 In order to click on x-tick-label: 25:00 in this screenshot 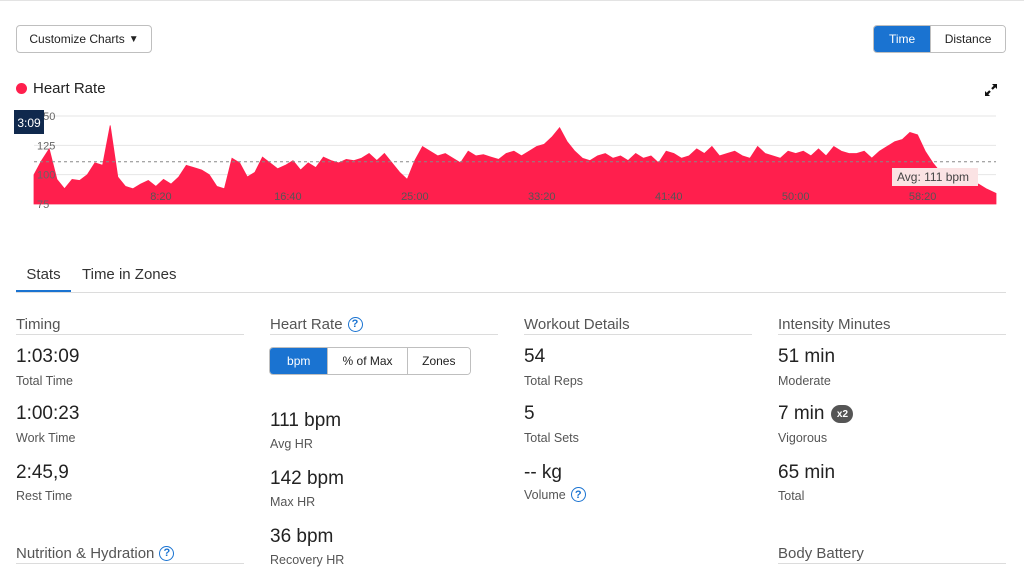, I will do `click(415, 197)`.